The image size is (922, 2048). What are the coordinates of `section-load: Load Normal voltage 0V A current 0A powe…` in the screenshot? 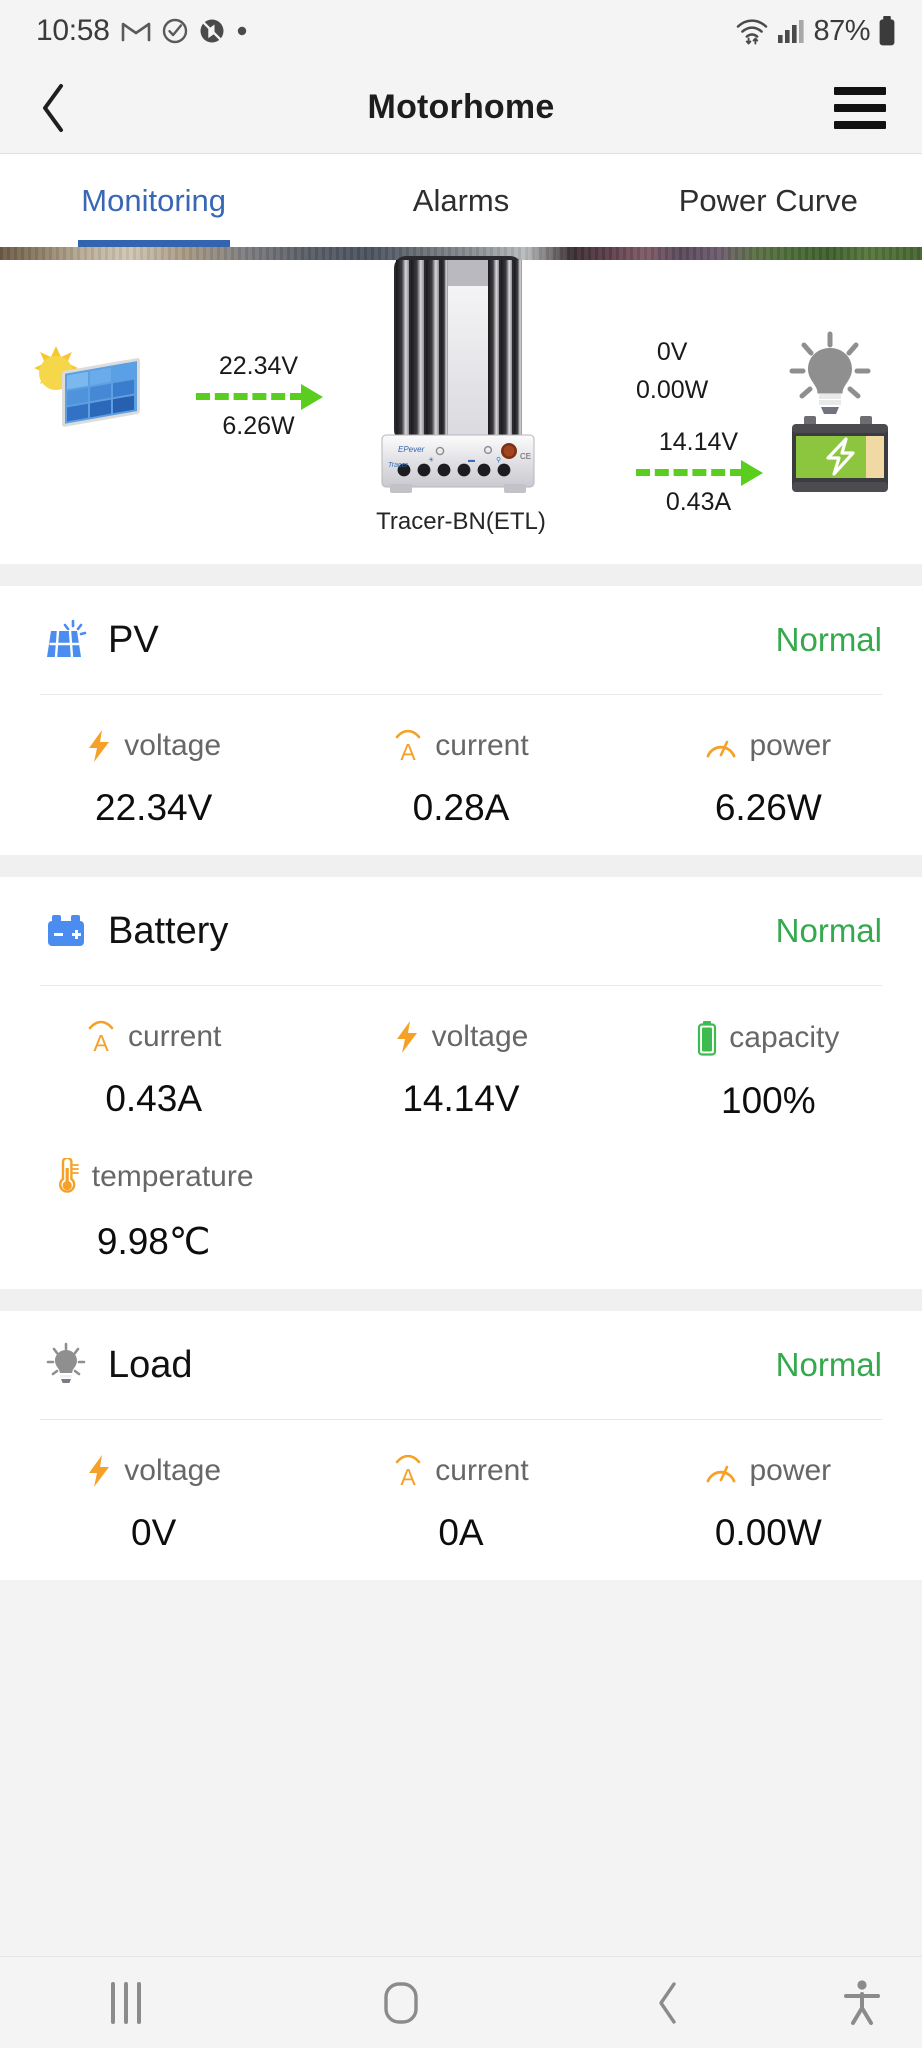 It's located at (461, 1445).